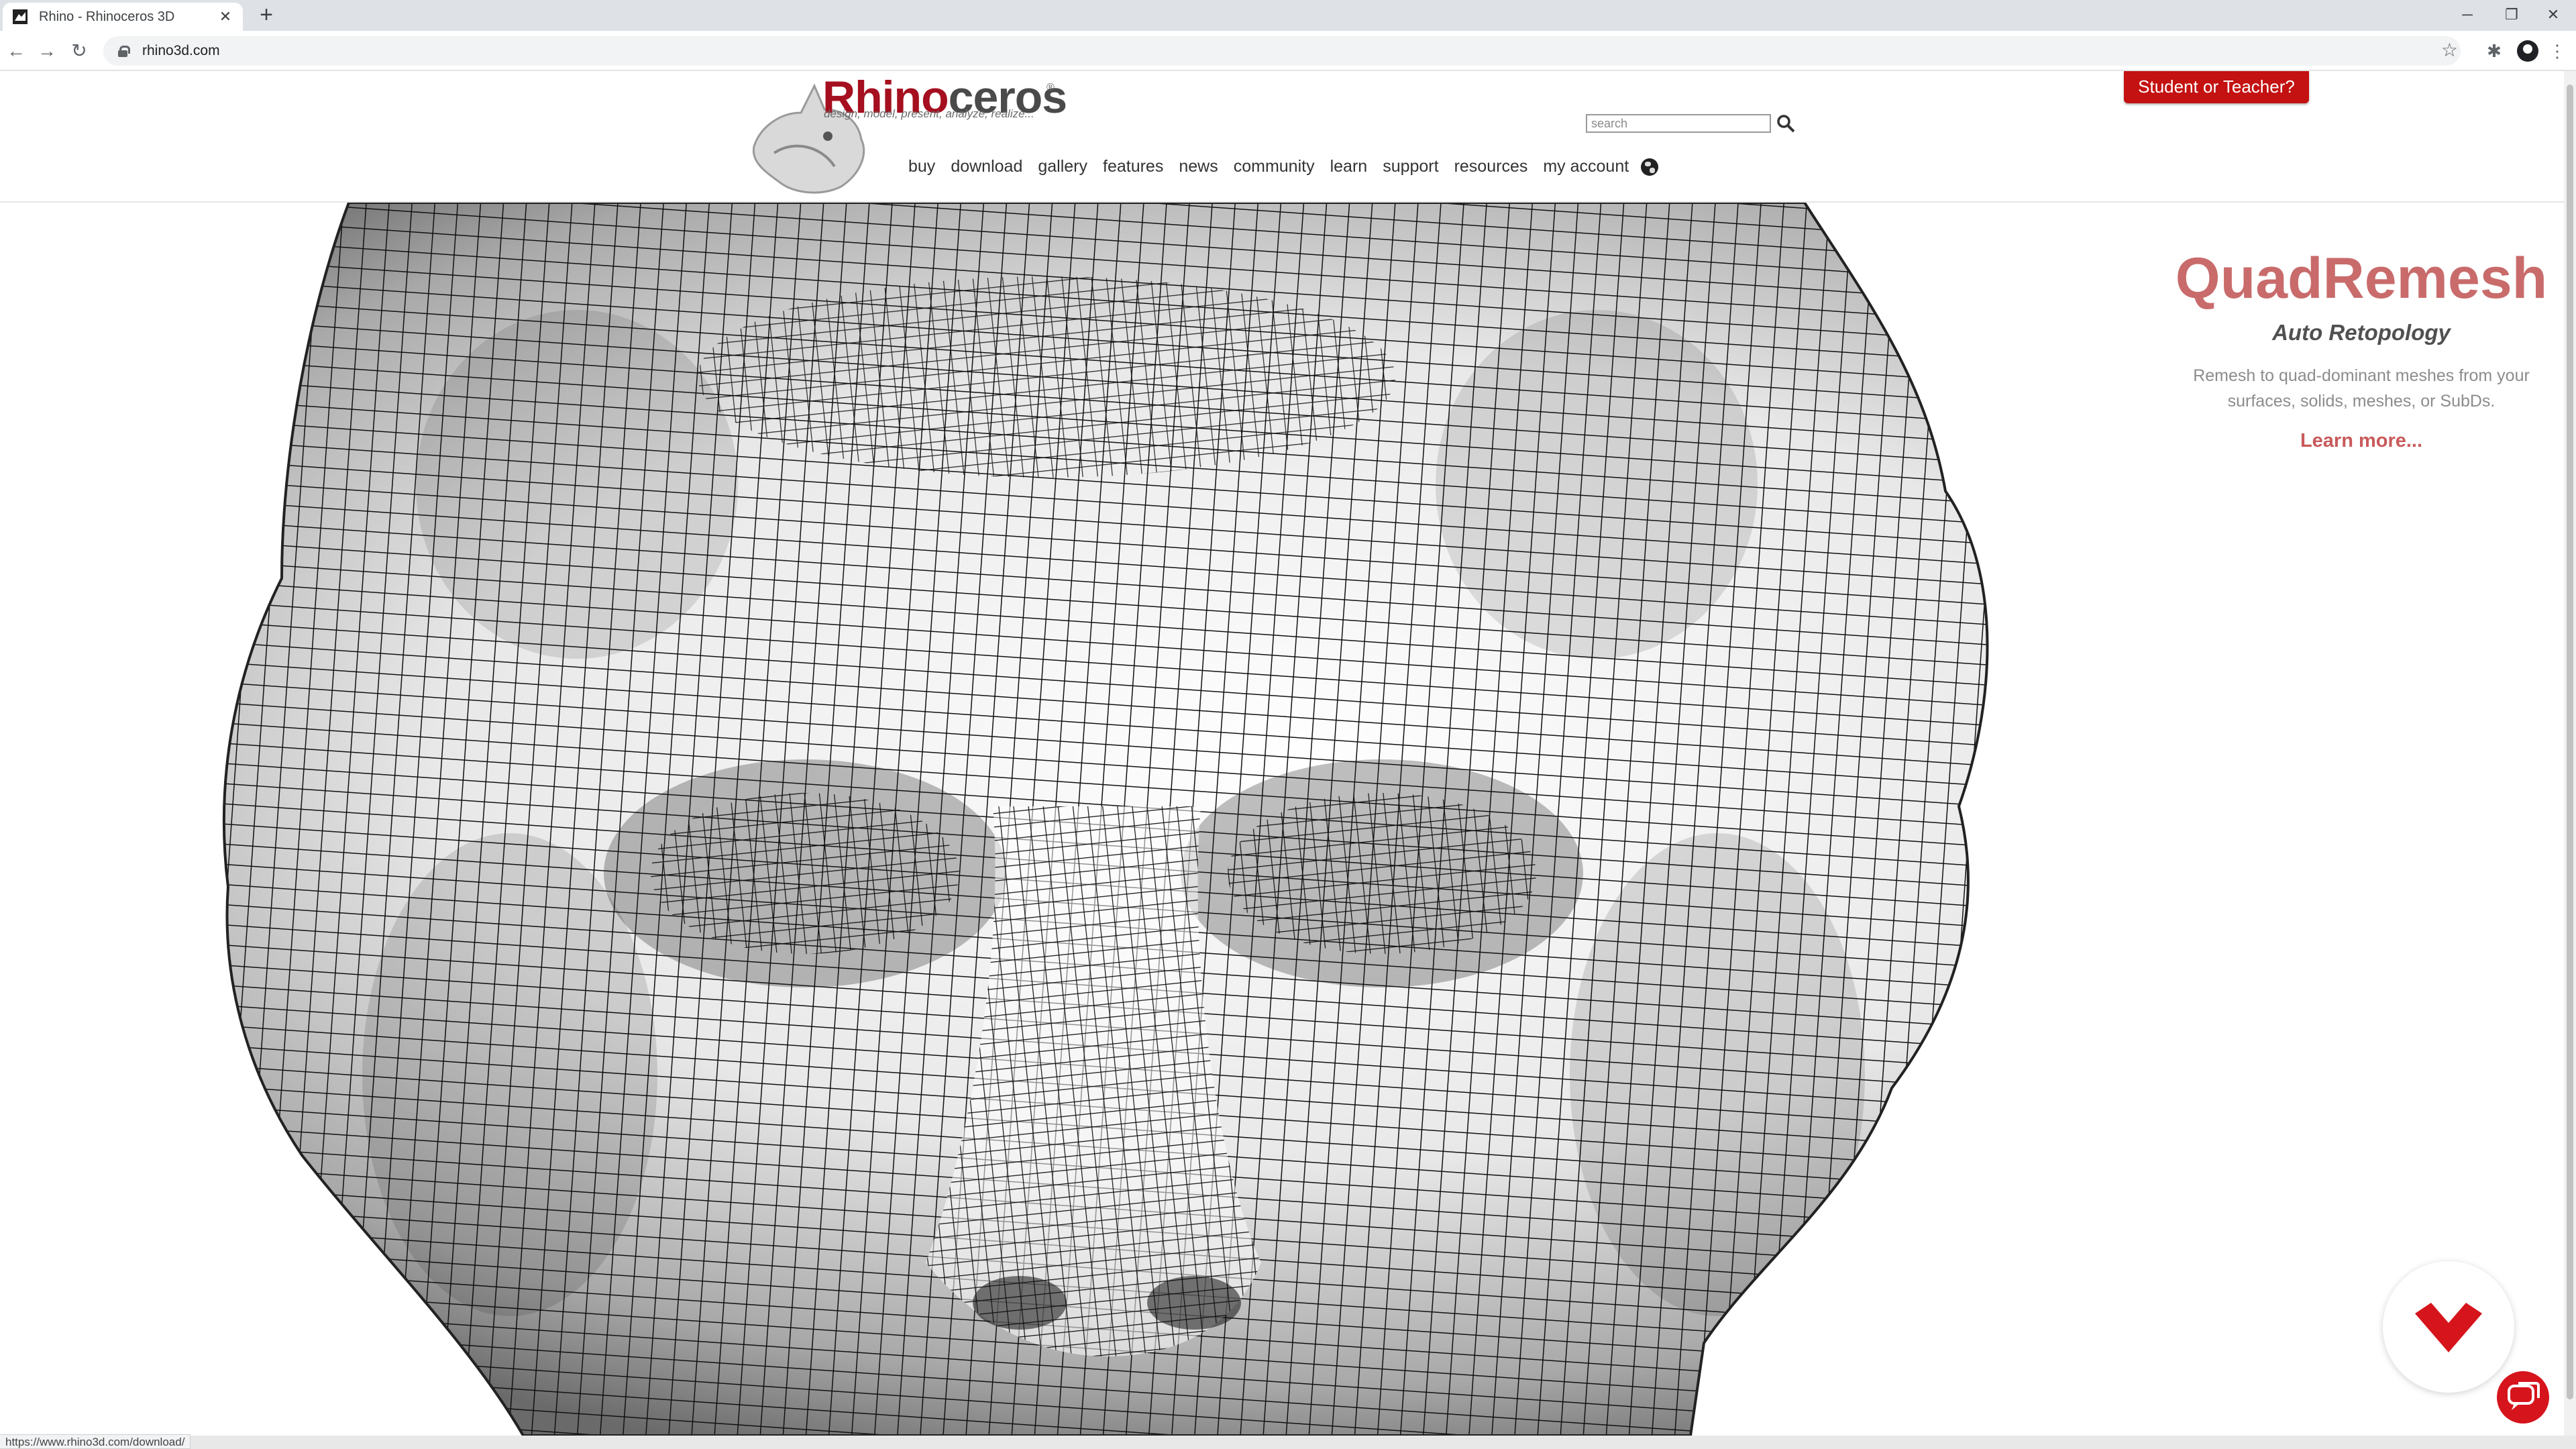 The height and width of the screenshot is (1449, 2576). I want to click on nav-support: support, so click(1410, 166).